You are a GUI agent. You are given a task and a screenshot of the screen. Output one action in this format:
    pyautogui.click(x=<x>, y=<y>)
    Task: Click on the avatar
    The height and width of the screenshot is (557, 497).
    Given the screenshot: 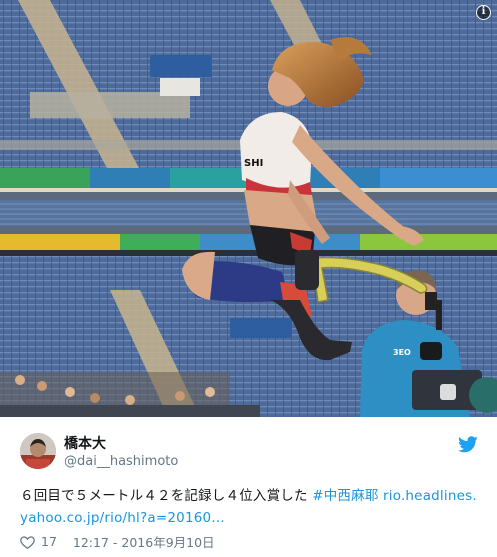 What is the action you would take?
    pyautogui.click(x=38, y=451)
    